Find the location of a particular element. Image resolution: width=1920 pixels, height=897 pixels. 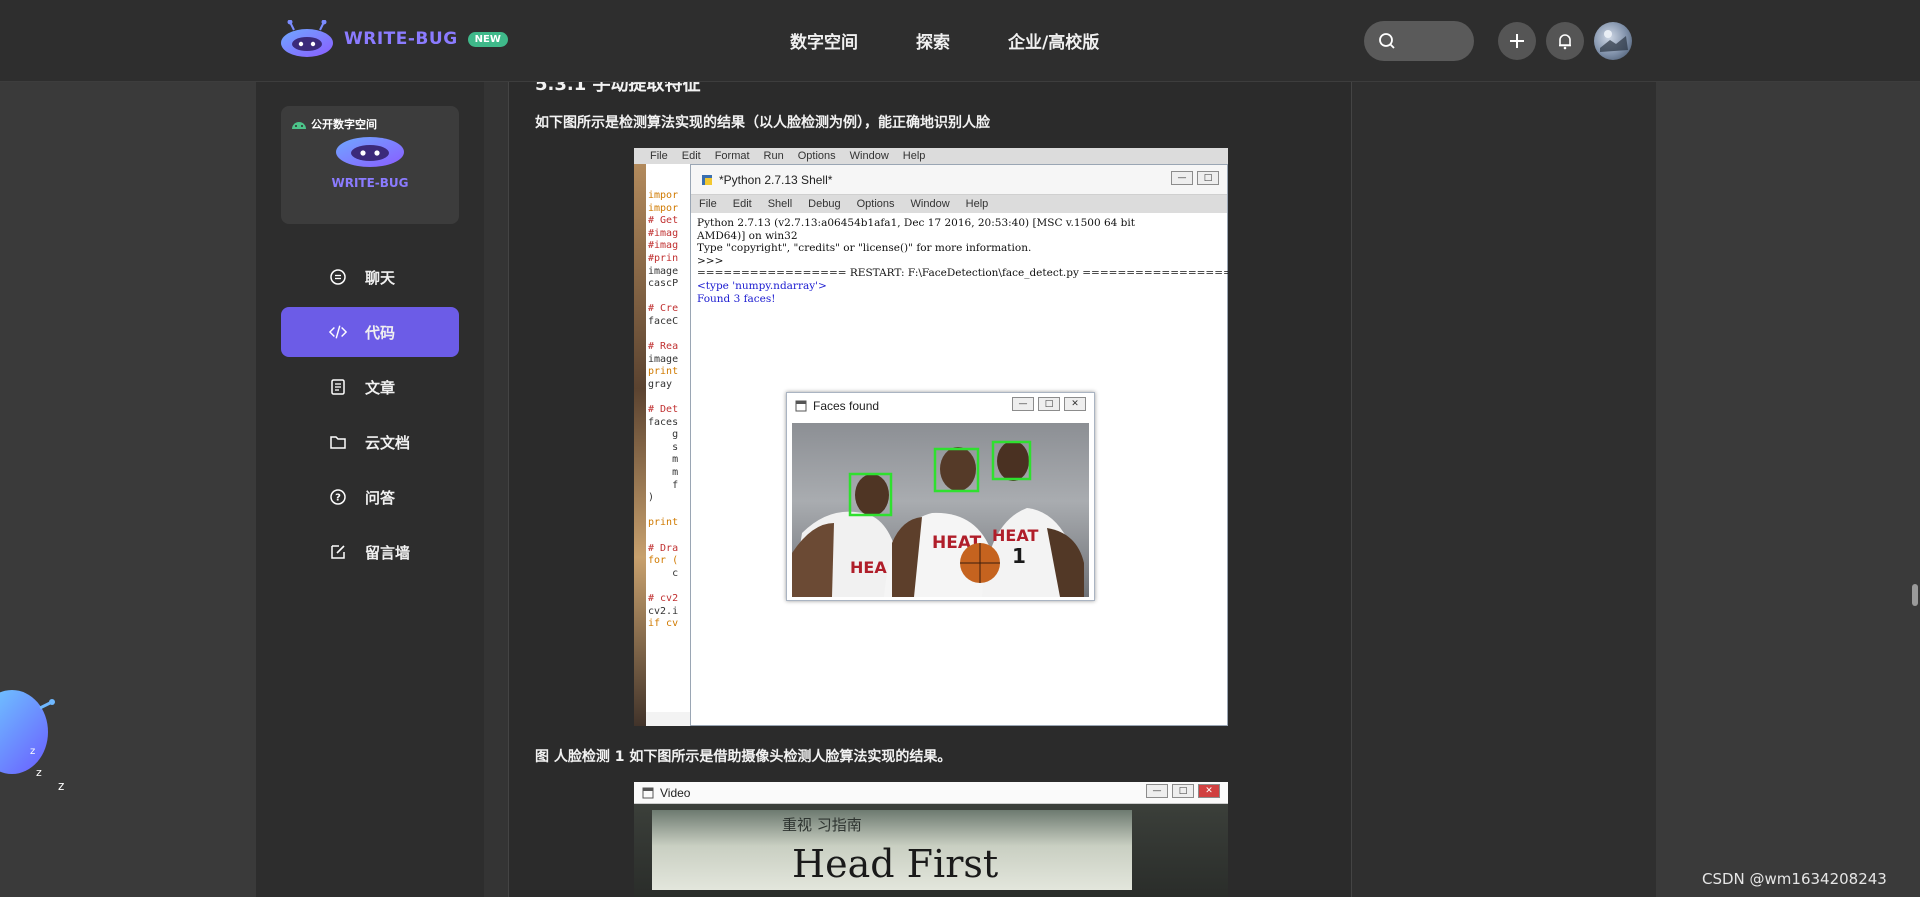

folder-icon is located at coordinates (338, 442).